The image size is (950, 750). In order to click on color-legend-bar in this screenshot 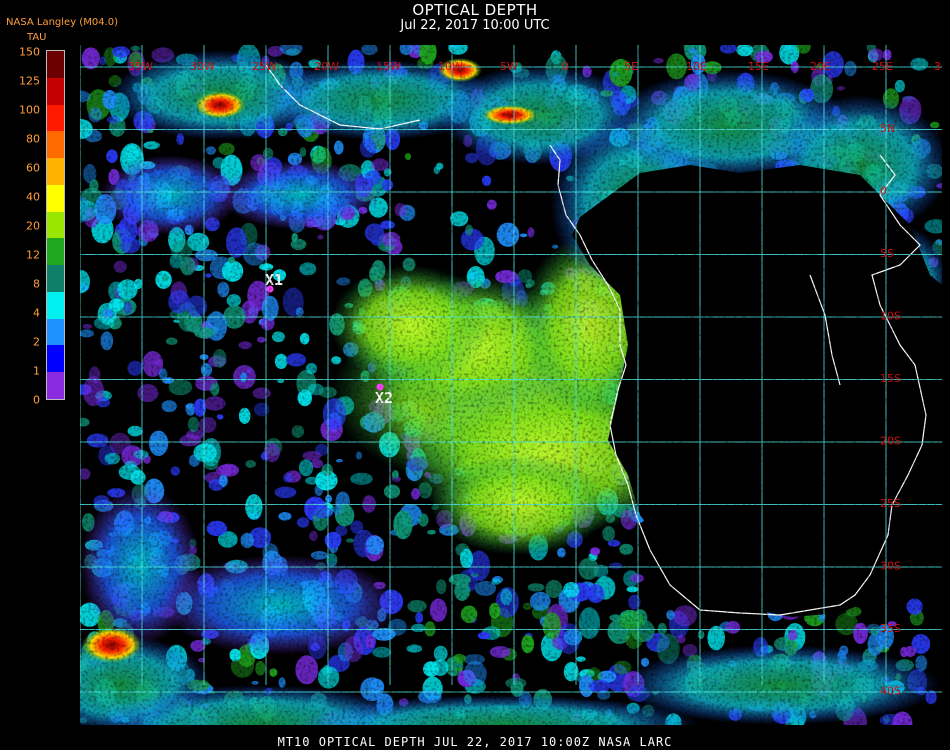, I will do `click(55, 225)`.